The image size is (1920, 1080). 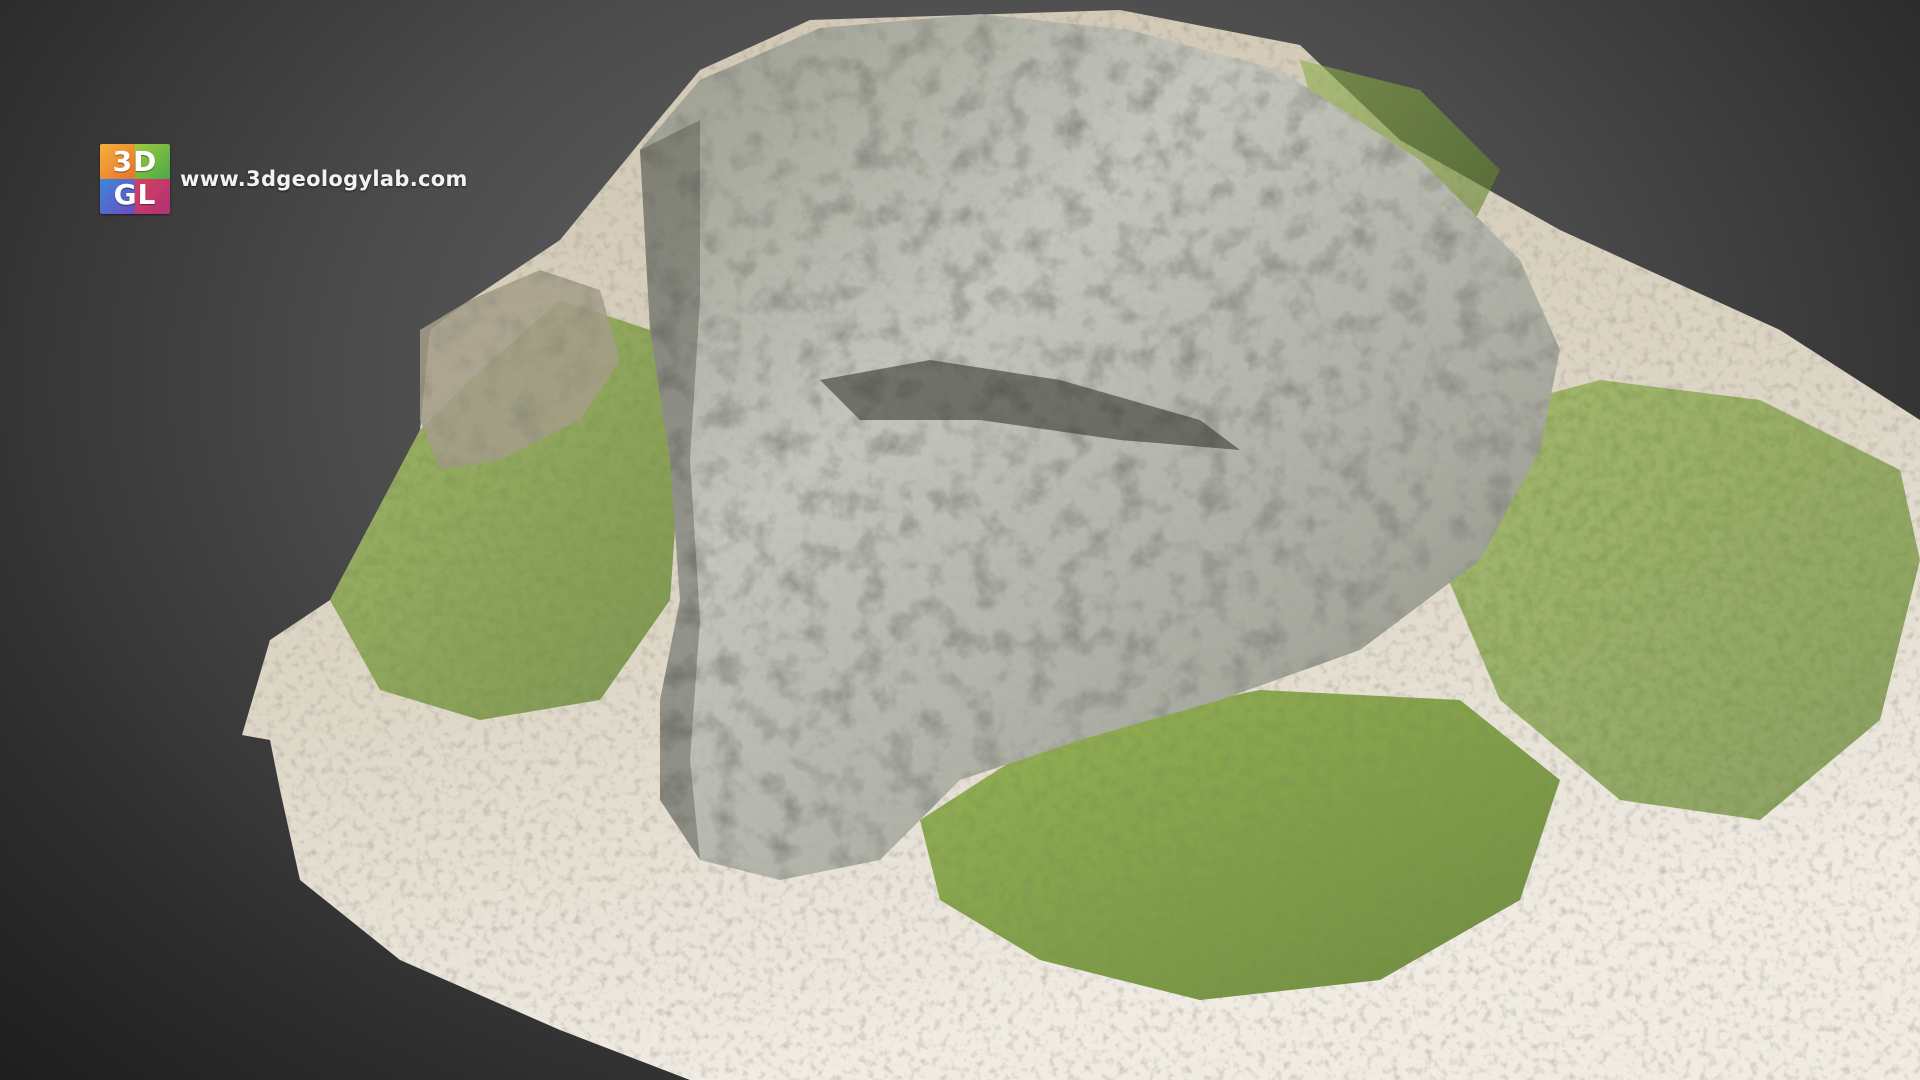 What do you see at coordinates (135, 161) in the screenshot?
I see `logo-text-top: 3D` at bounding box center [135, 161].